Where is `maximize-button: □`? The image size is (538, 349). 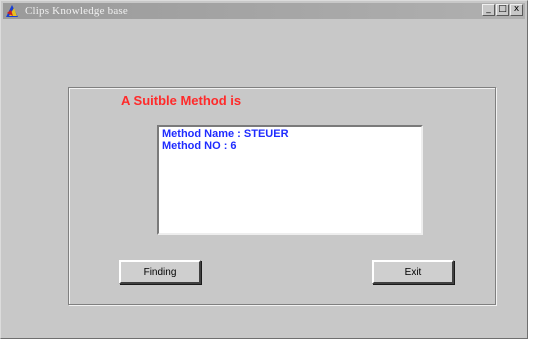
maximize-button: □ is located at coordinates (502, 10).